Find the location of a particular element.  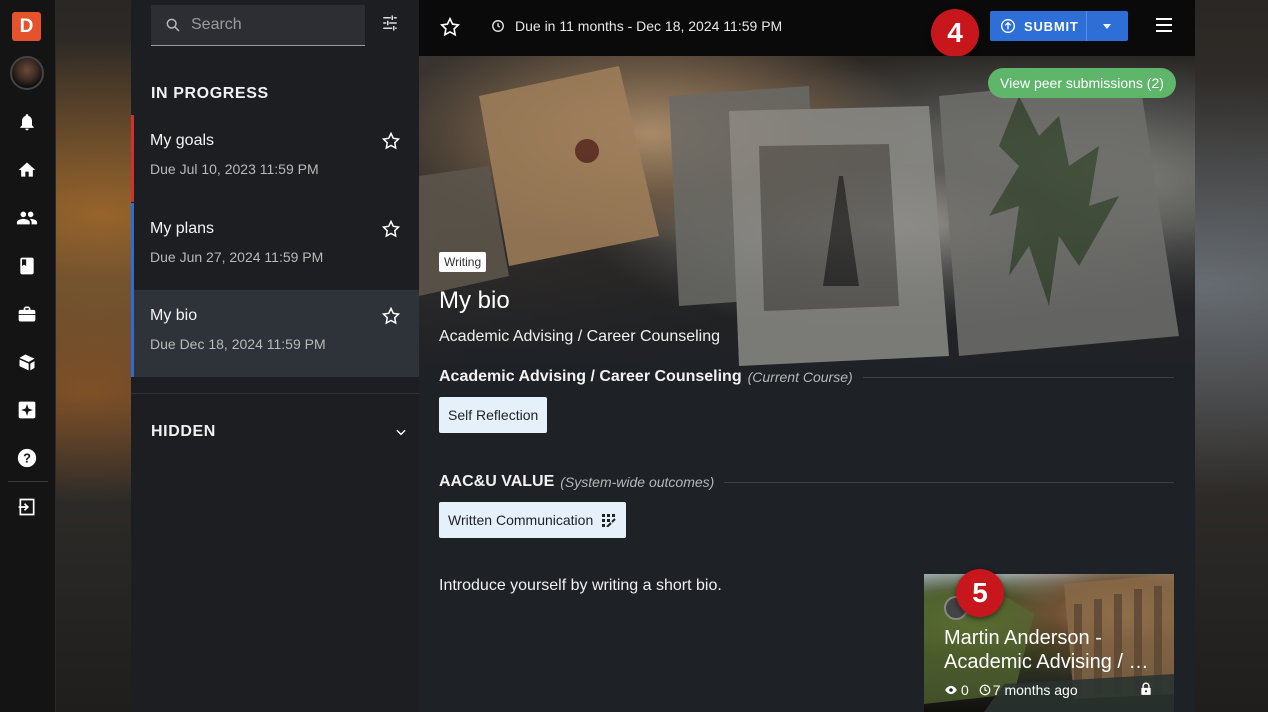

upload-icon is located at coordinates (1008, 26).